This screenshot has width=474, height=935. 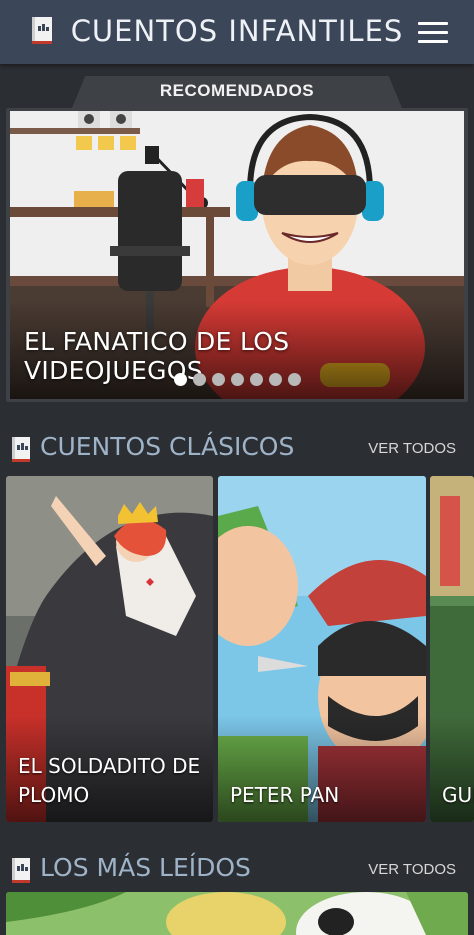 I want to click on section-title: LOS MÁS LEÍDOS, so click(x=145, y=867).